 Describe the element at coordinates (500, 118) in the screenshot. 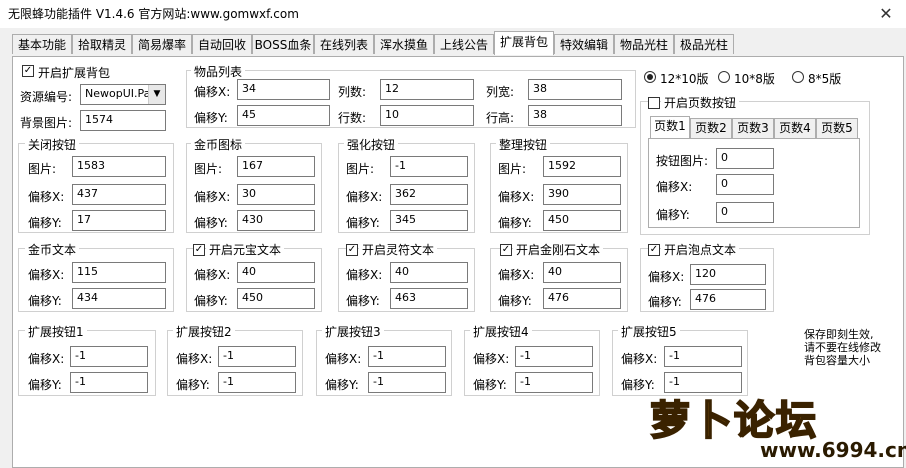

I see `items-rowh-label: 行高:` at that location.